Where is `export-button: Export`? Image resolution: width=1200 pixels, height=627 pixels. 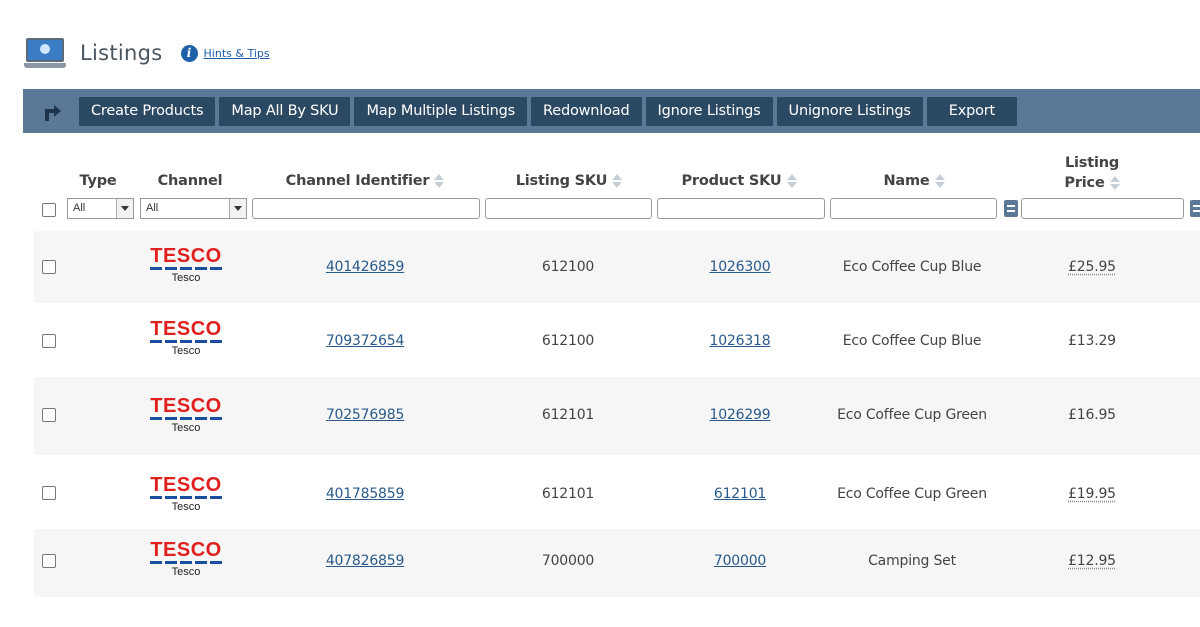 export-button: Export is located at coordinates (972, 111).